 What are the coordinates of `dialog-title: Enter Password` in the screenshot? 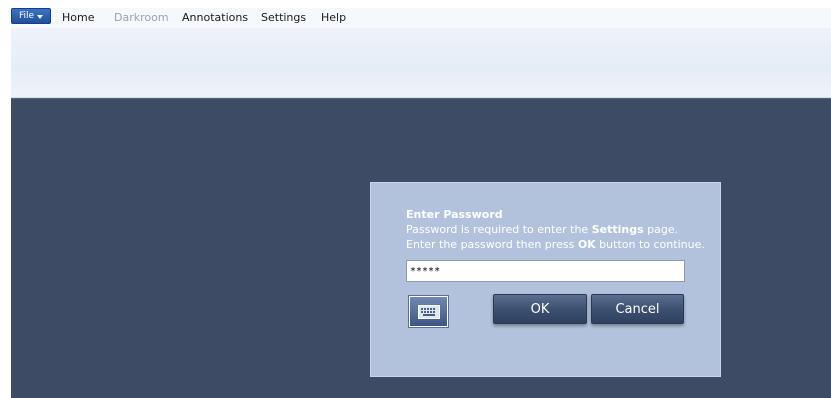 It's located at (454, 214).